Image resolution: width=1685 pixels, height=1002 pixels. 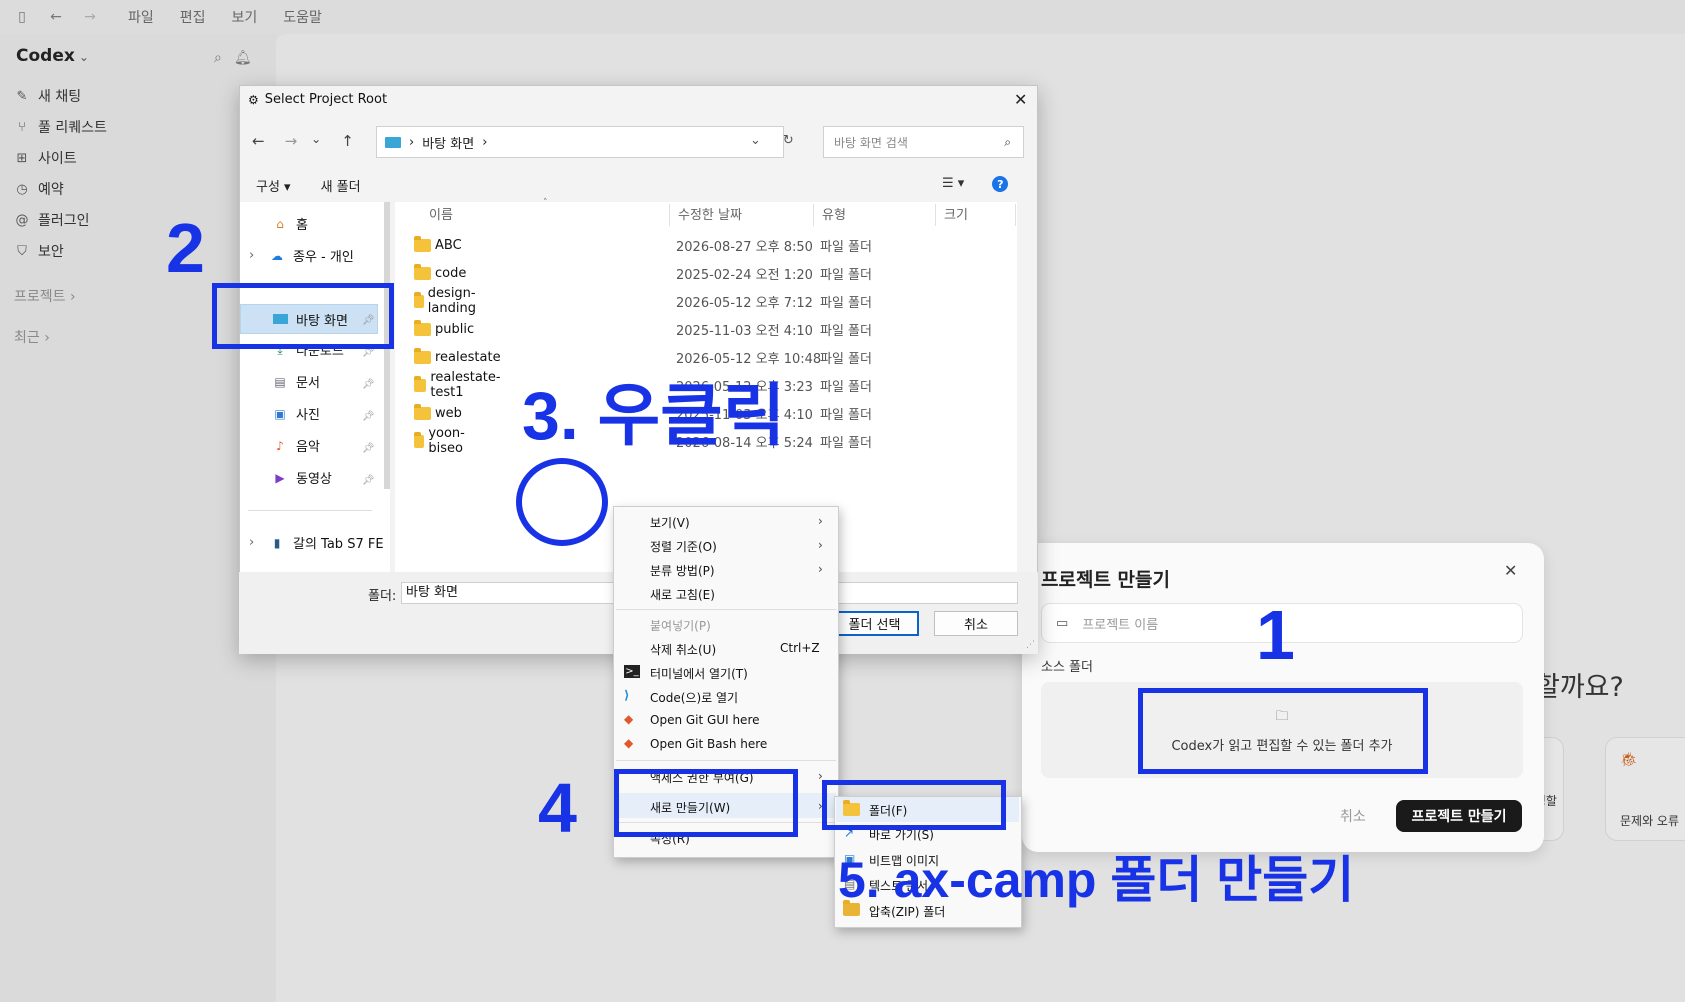 What do you see at coordinates (326, 99) in the screenshot?
I see `dialog-title: Select Project Root` at bounding box center [326, 99].